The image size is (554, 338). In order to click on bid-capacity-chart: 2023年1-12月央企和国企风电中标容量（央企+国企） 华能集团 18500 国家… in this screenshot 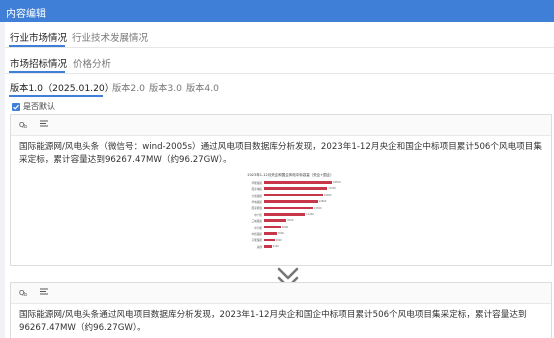, I will do `click(290, 217)`.